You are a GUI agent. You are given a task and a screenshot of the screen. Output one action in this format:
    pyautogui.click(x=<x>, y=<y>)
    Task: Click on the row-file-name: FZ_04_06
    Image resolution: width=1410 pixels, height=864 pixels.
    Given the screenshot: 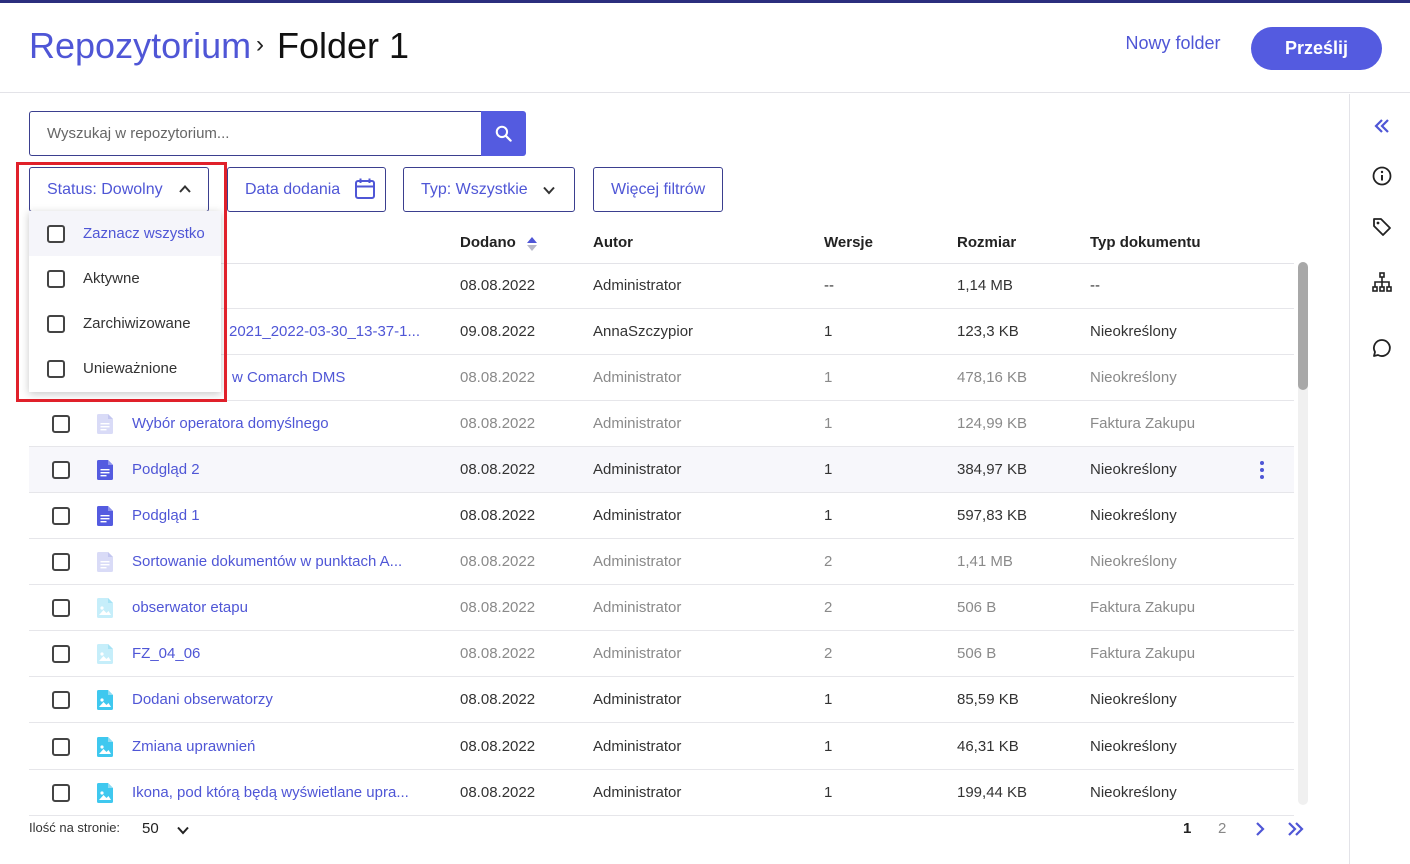 What is the action you would take?
    pyautogui.click(x=166, y=653)
    